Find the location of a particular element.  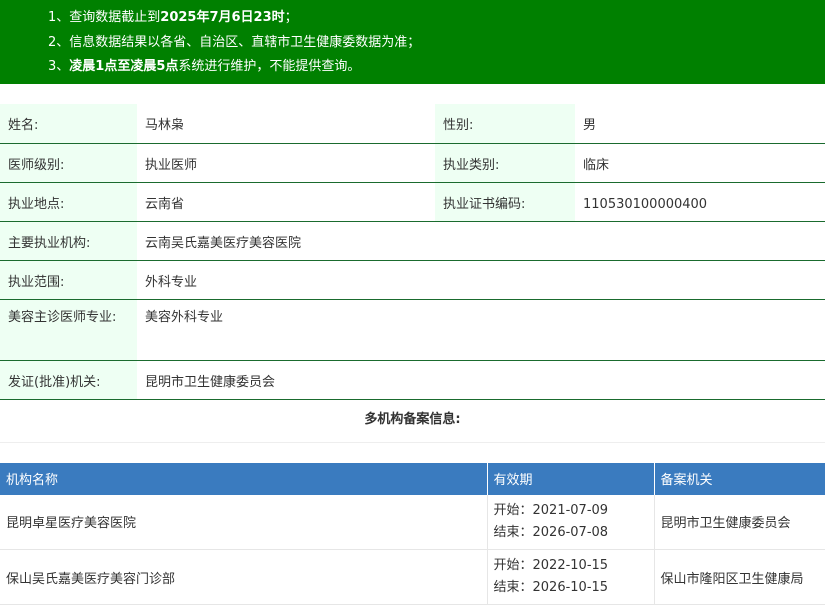

cert-label: 执业证书编码: is located at coordinates (484, 204).